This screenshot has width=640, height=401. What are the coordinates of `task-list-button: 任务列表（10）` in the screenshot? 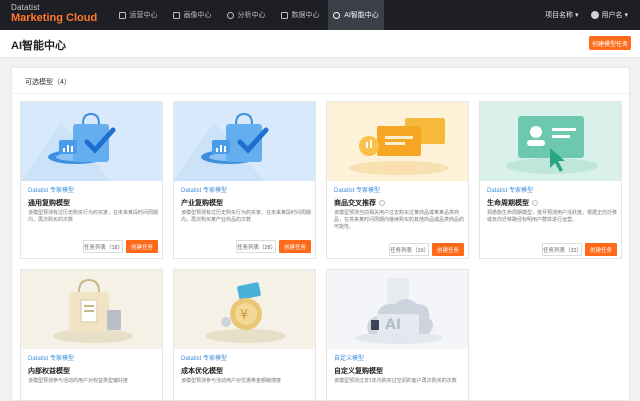 It's located at (409, 249).